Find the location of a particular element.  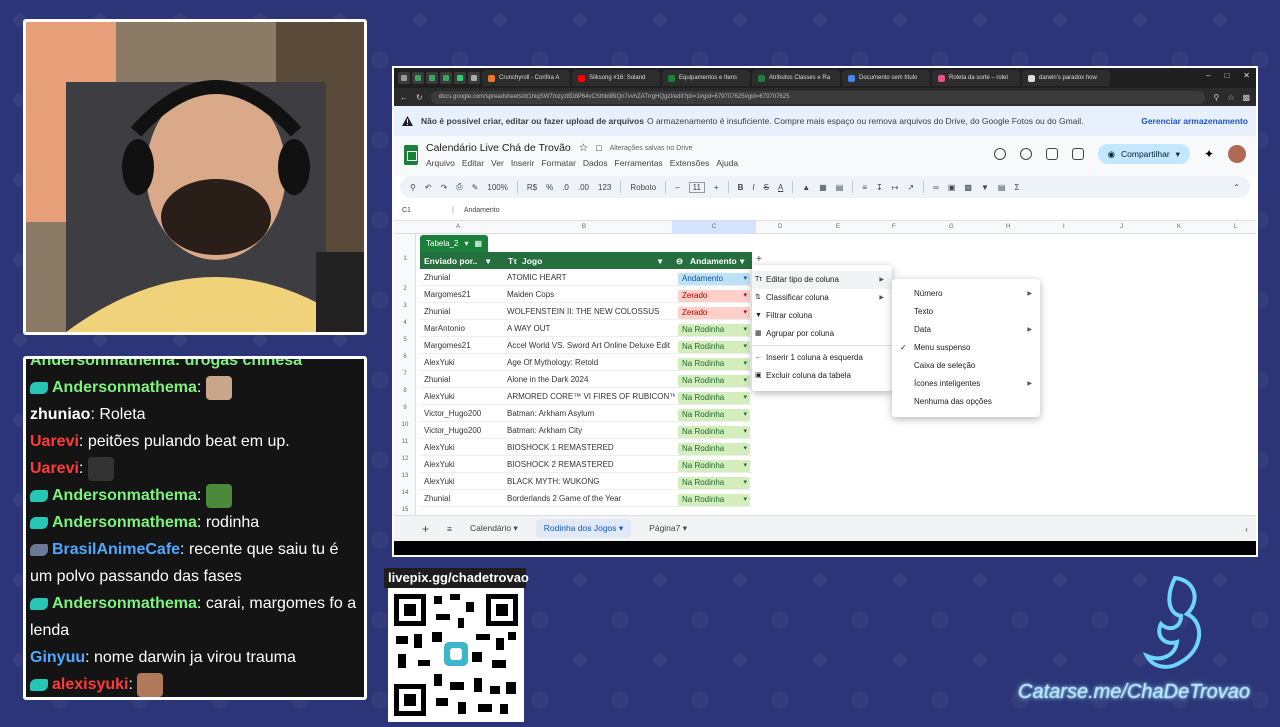

collapse-toolbar-icon: ⌃ is located at coordinates (1236, 187).